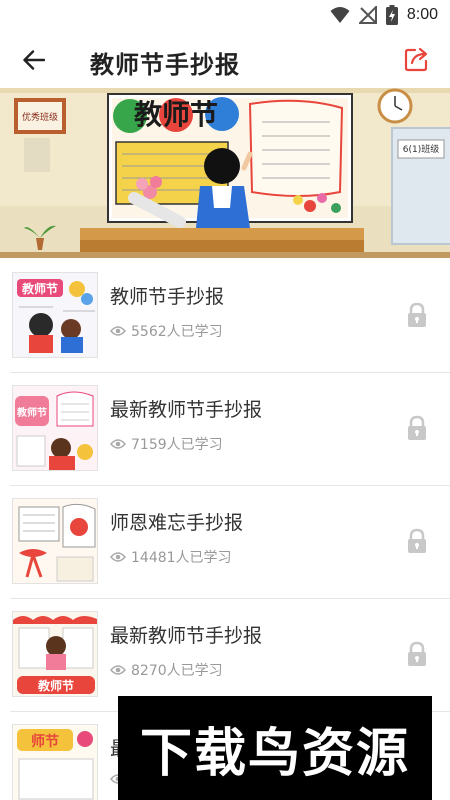 The image size is (450, 800). Describe the element at coordinates (274, 753) in the screenshot. I see `watermark-text: 下载鸟资源` at that location.